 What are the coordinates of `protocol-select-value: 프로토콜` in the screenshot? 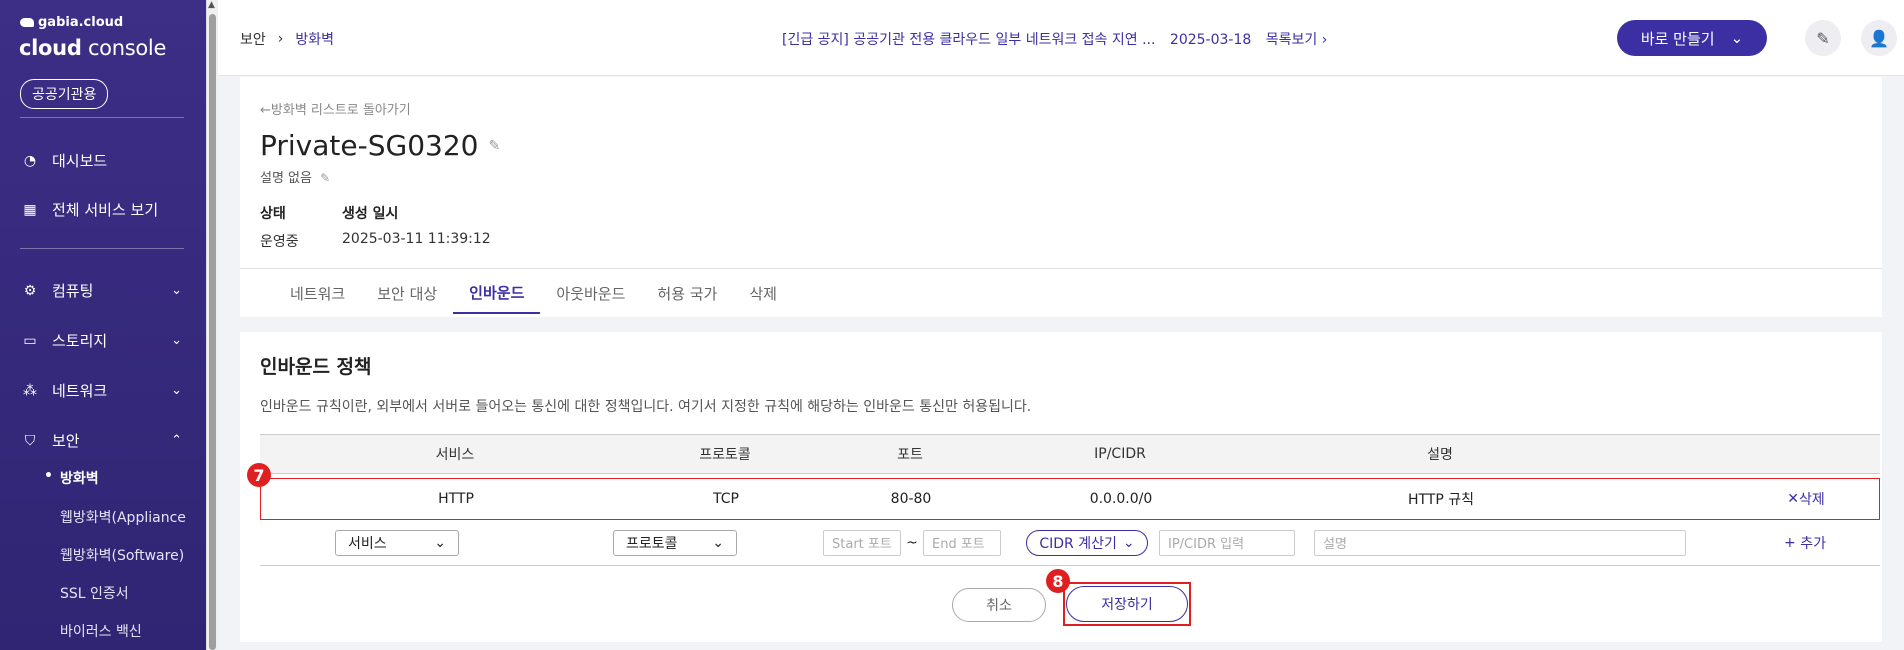 It's located at (652, 543).